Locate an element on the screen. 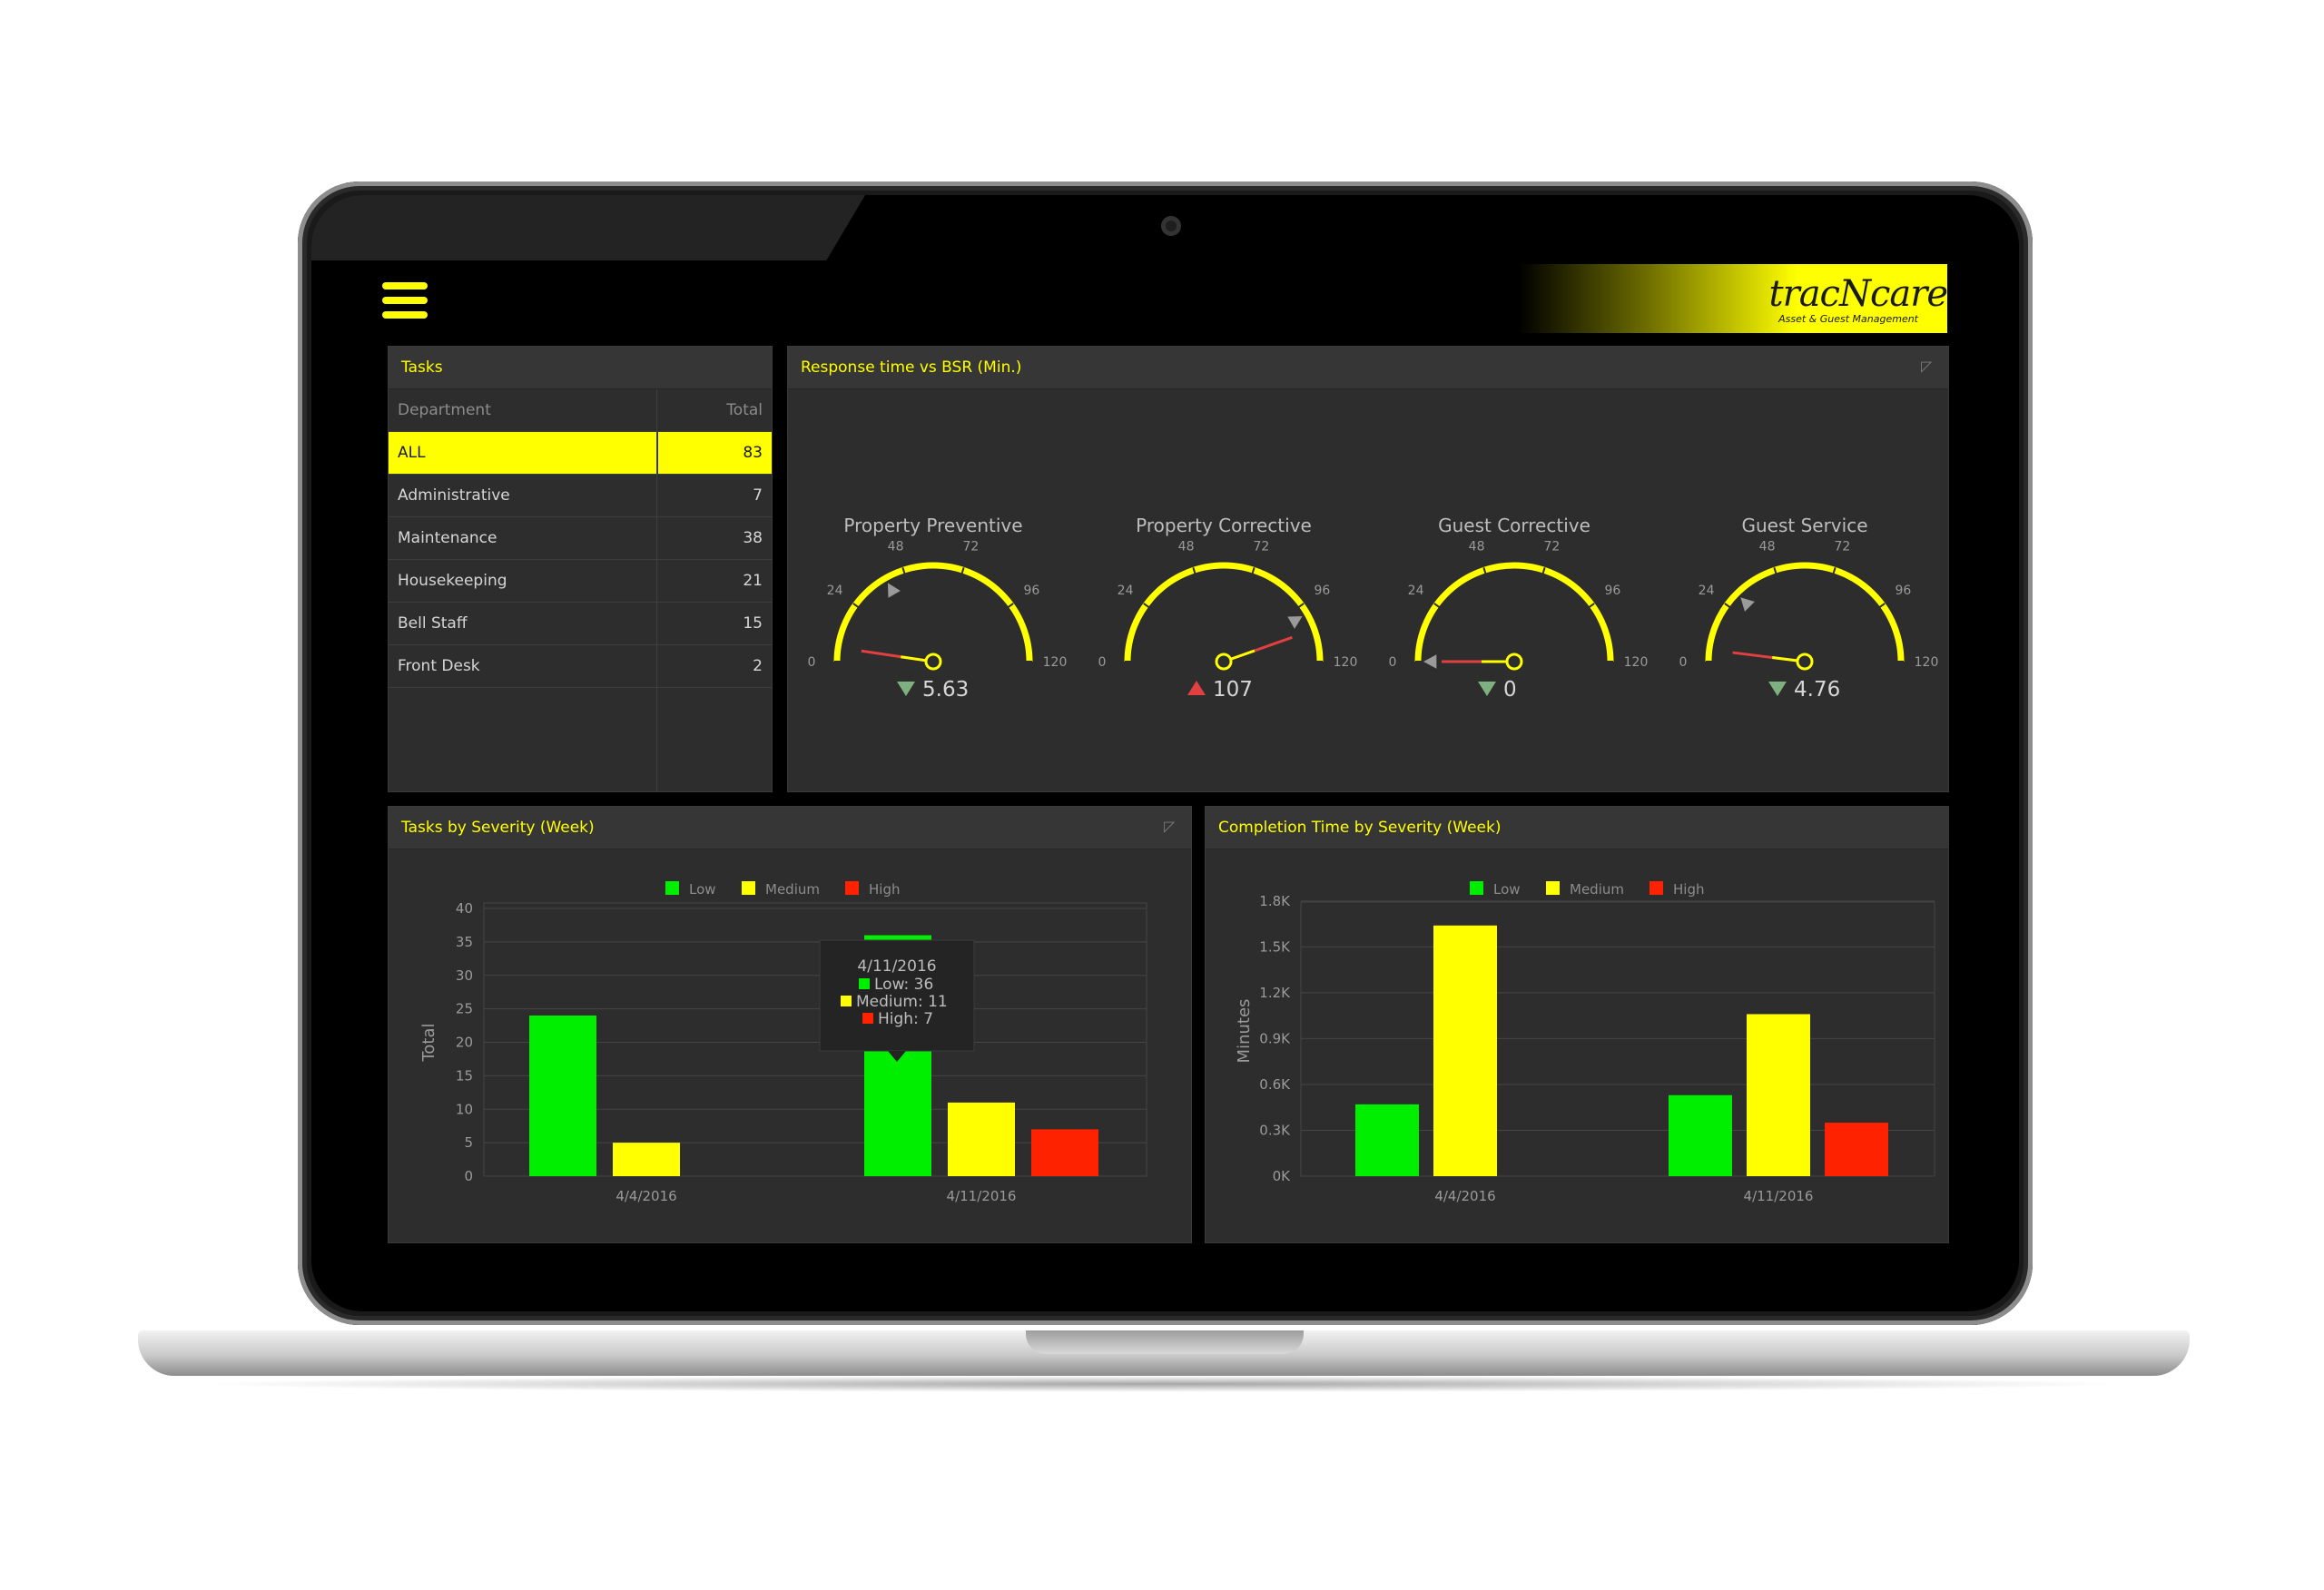 The height and width of the screenshot is (1590, 2324). department-name: ALL is located at coordinates (412, 453).